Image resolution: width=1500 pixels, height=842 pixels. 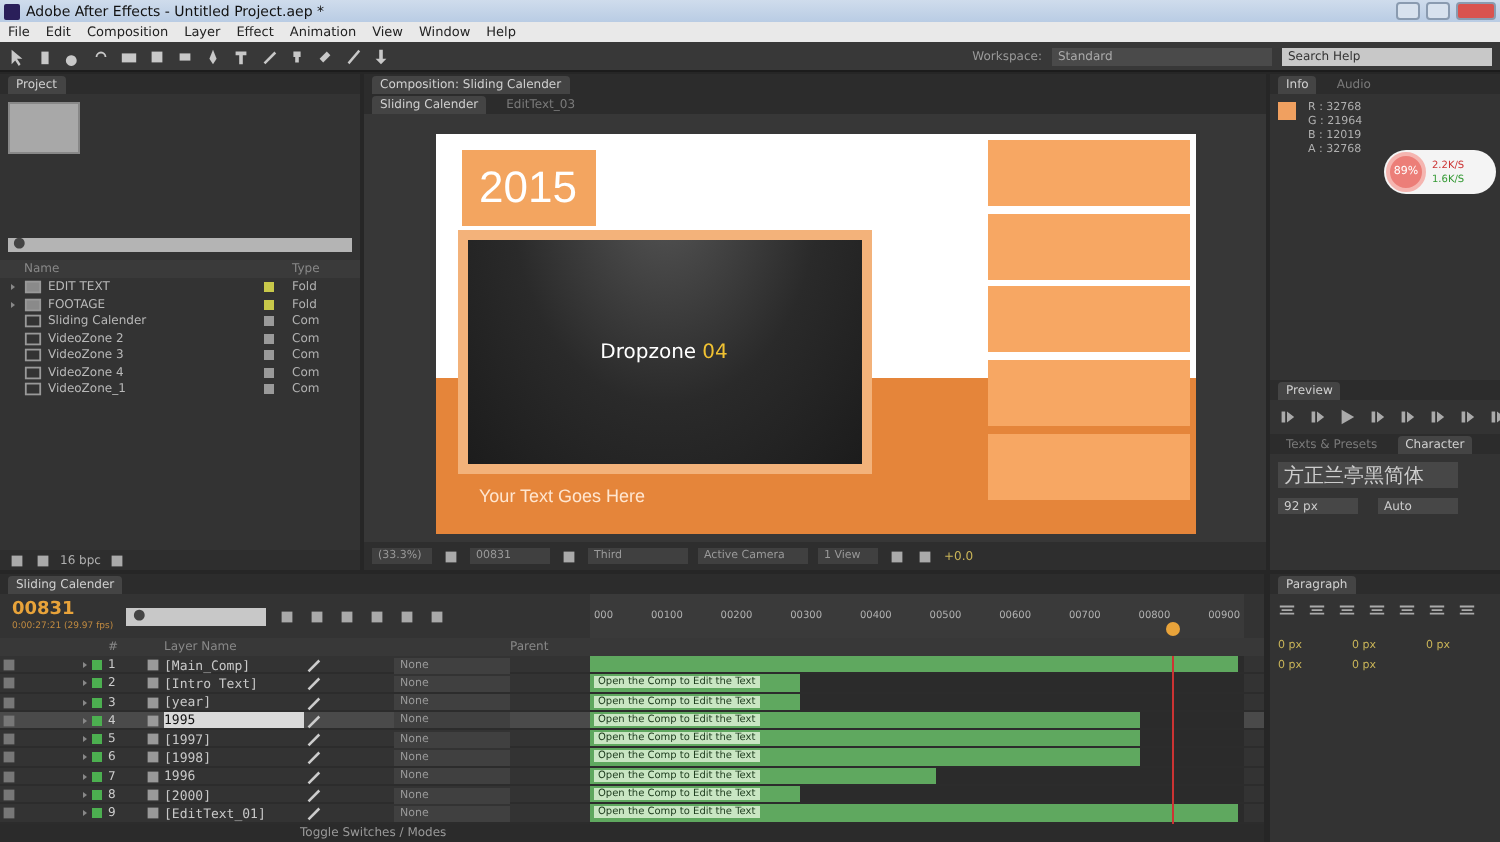 I want to click on selection-icon, so click(x=17, y=56).